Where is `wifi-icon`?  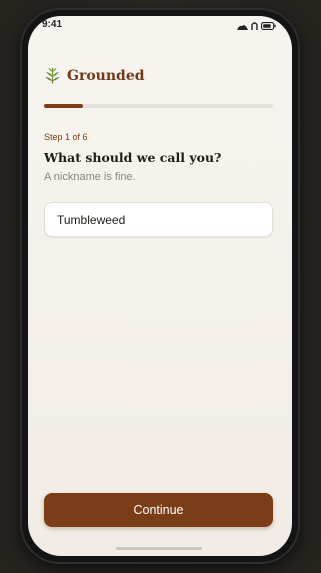 wifi-icon is located at coordinates (254, 26).